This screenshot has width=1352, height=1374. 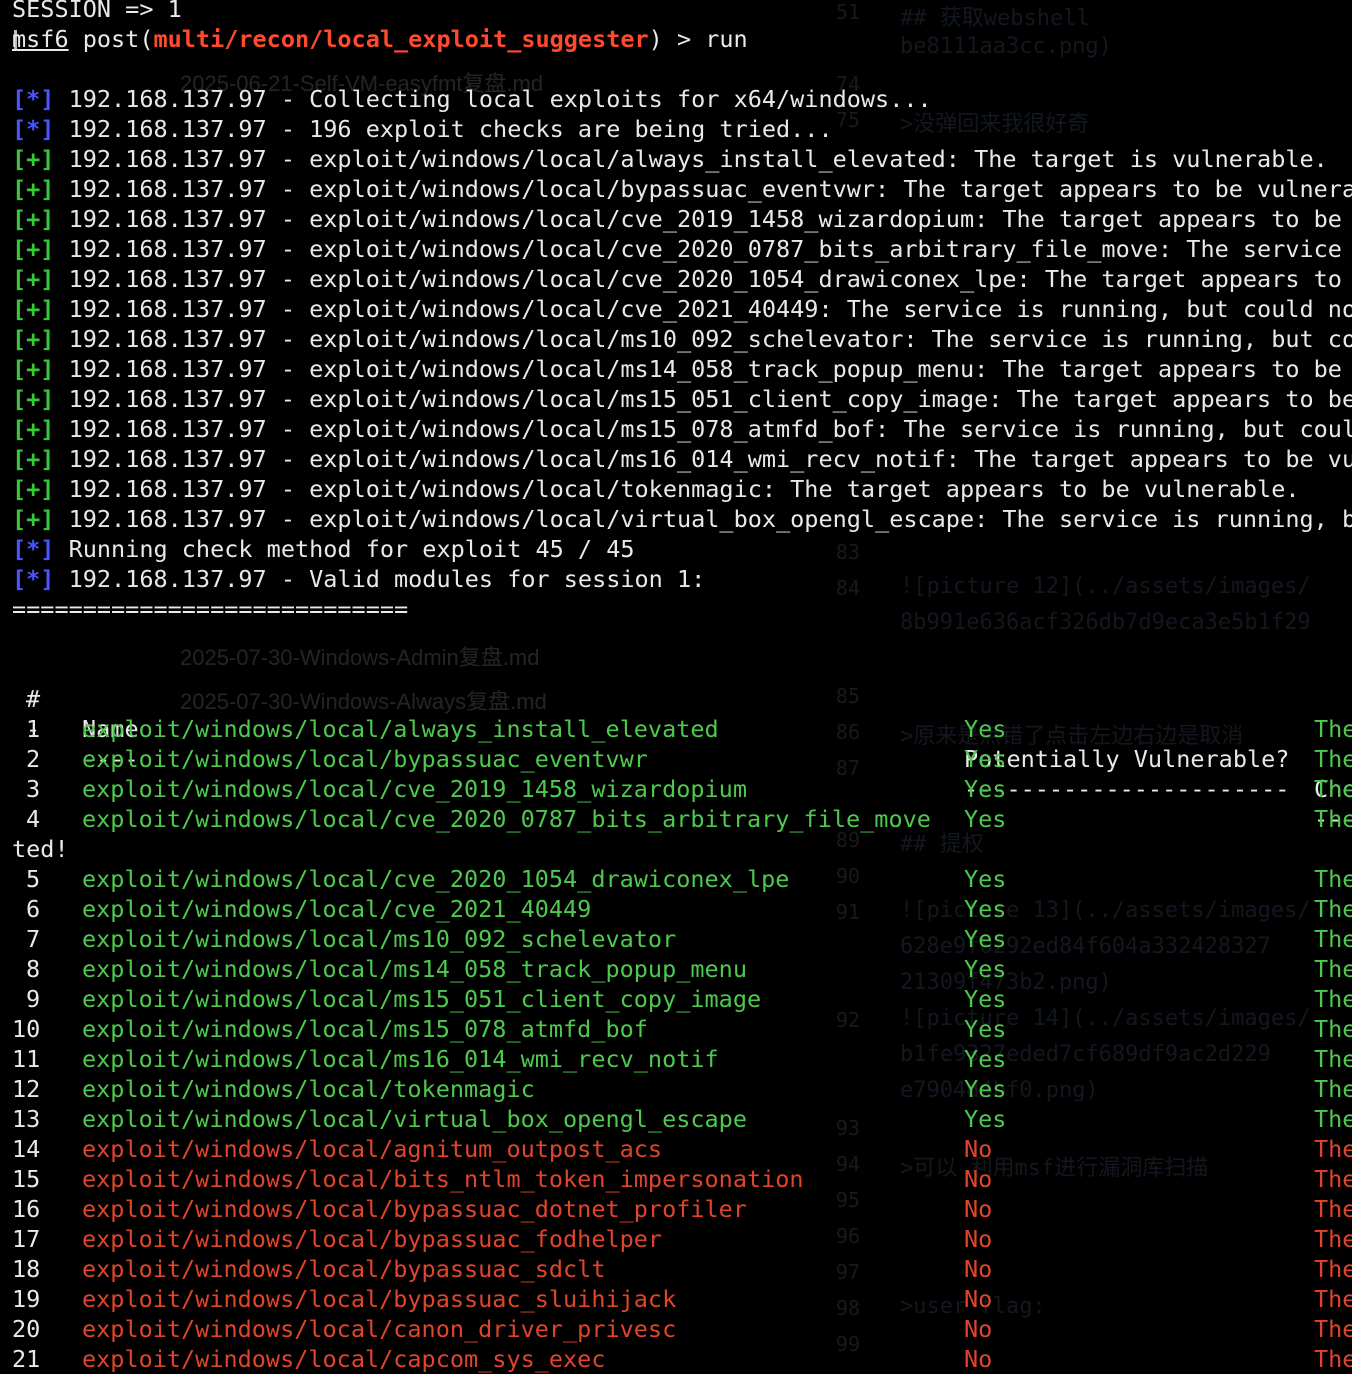 What do you see at coordinates (111, 39) in the screenshot?
I see `prompt-cmd-open: post(` at bounding box center [111, 39].